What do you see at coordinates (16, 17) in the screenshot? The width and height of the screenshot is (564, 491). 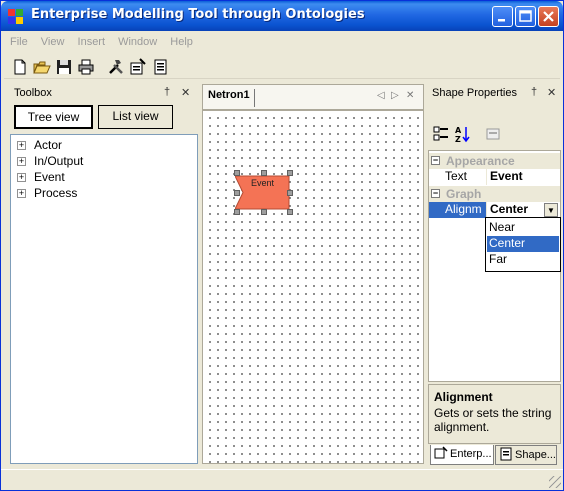 I see `app-icon` at bounding box center [16, 17].